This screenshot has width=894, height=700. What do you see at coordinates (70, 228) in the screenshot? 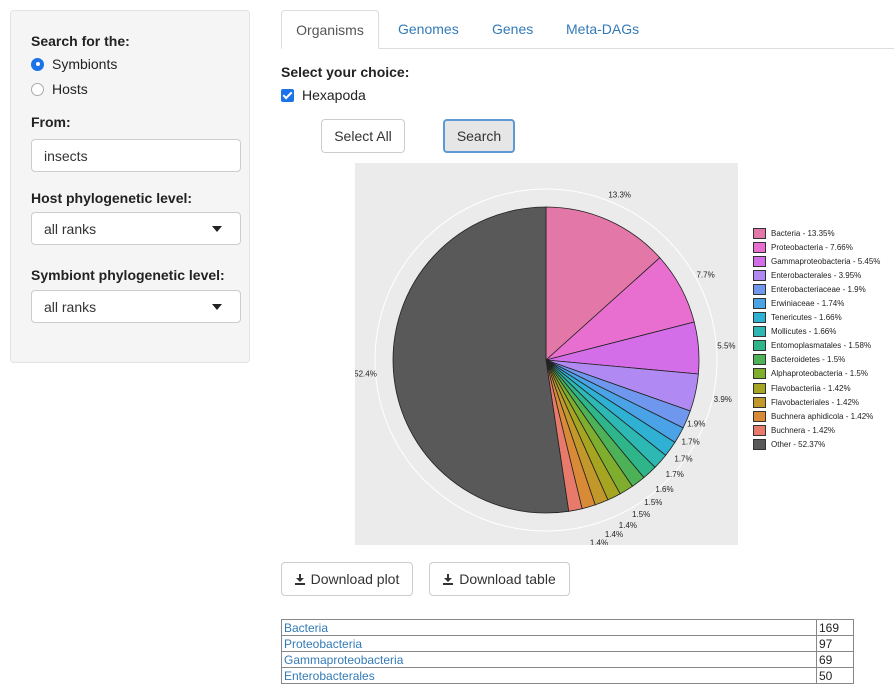
I see `host-level-value: all ranks` at bounding box center [70, 228].